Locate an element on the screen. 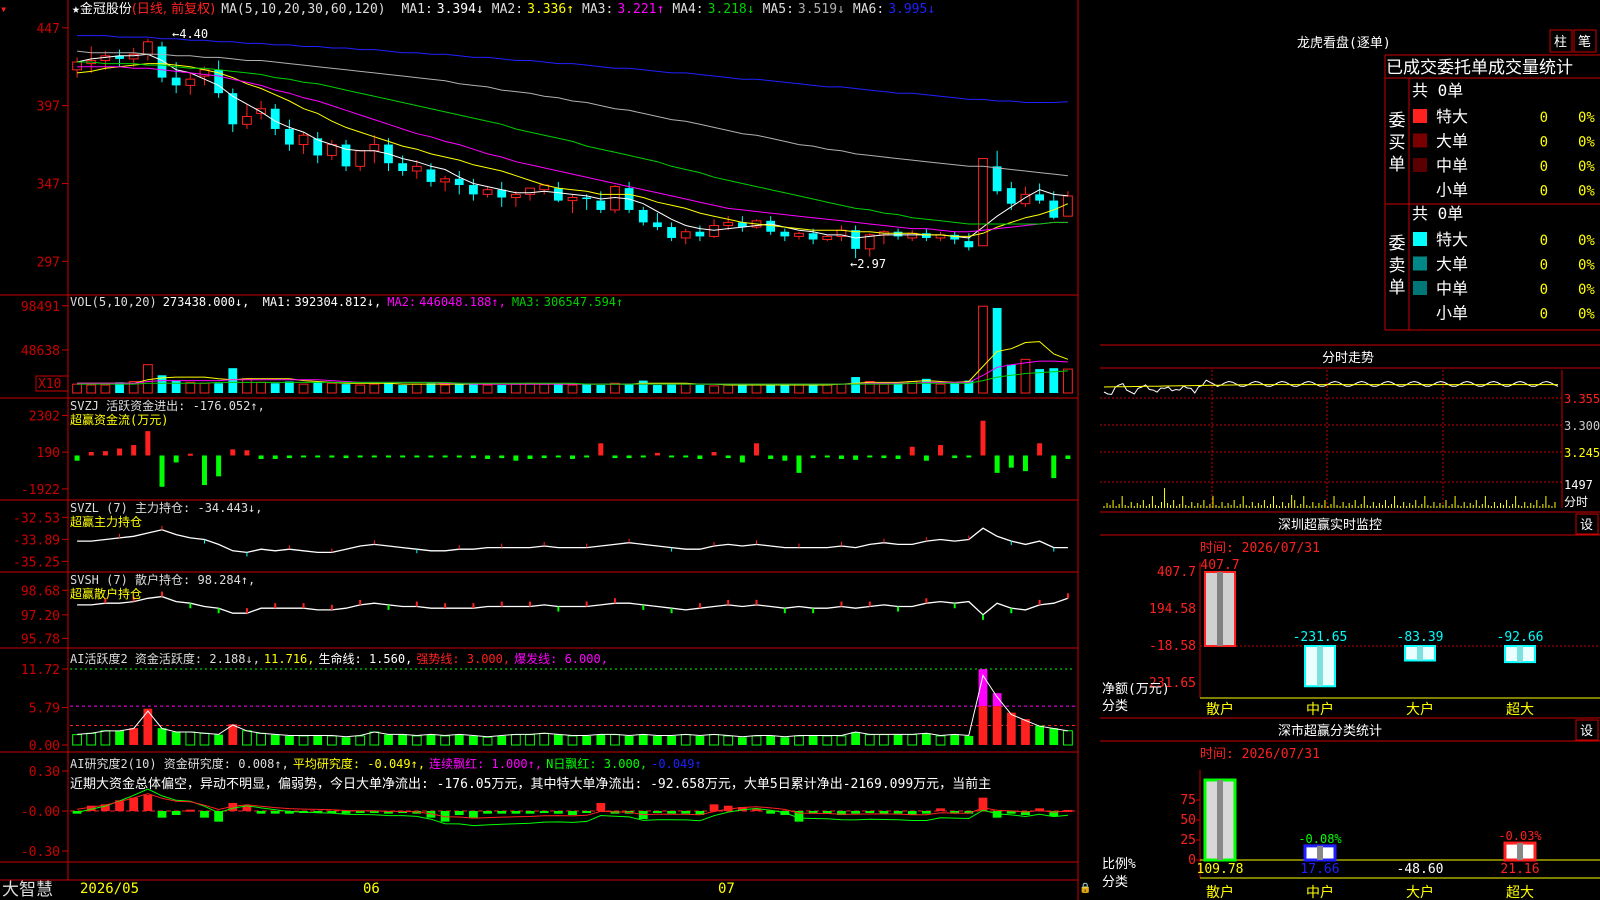 The width and height of the screenshot is (1600, 900). monitor-settings-button: 设 is located at coordinates (1586, 525).